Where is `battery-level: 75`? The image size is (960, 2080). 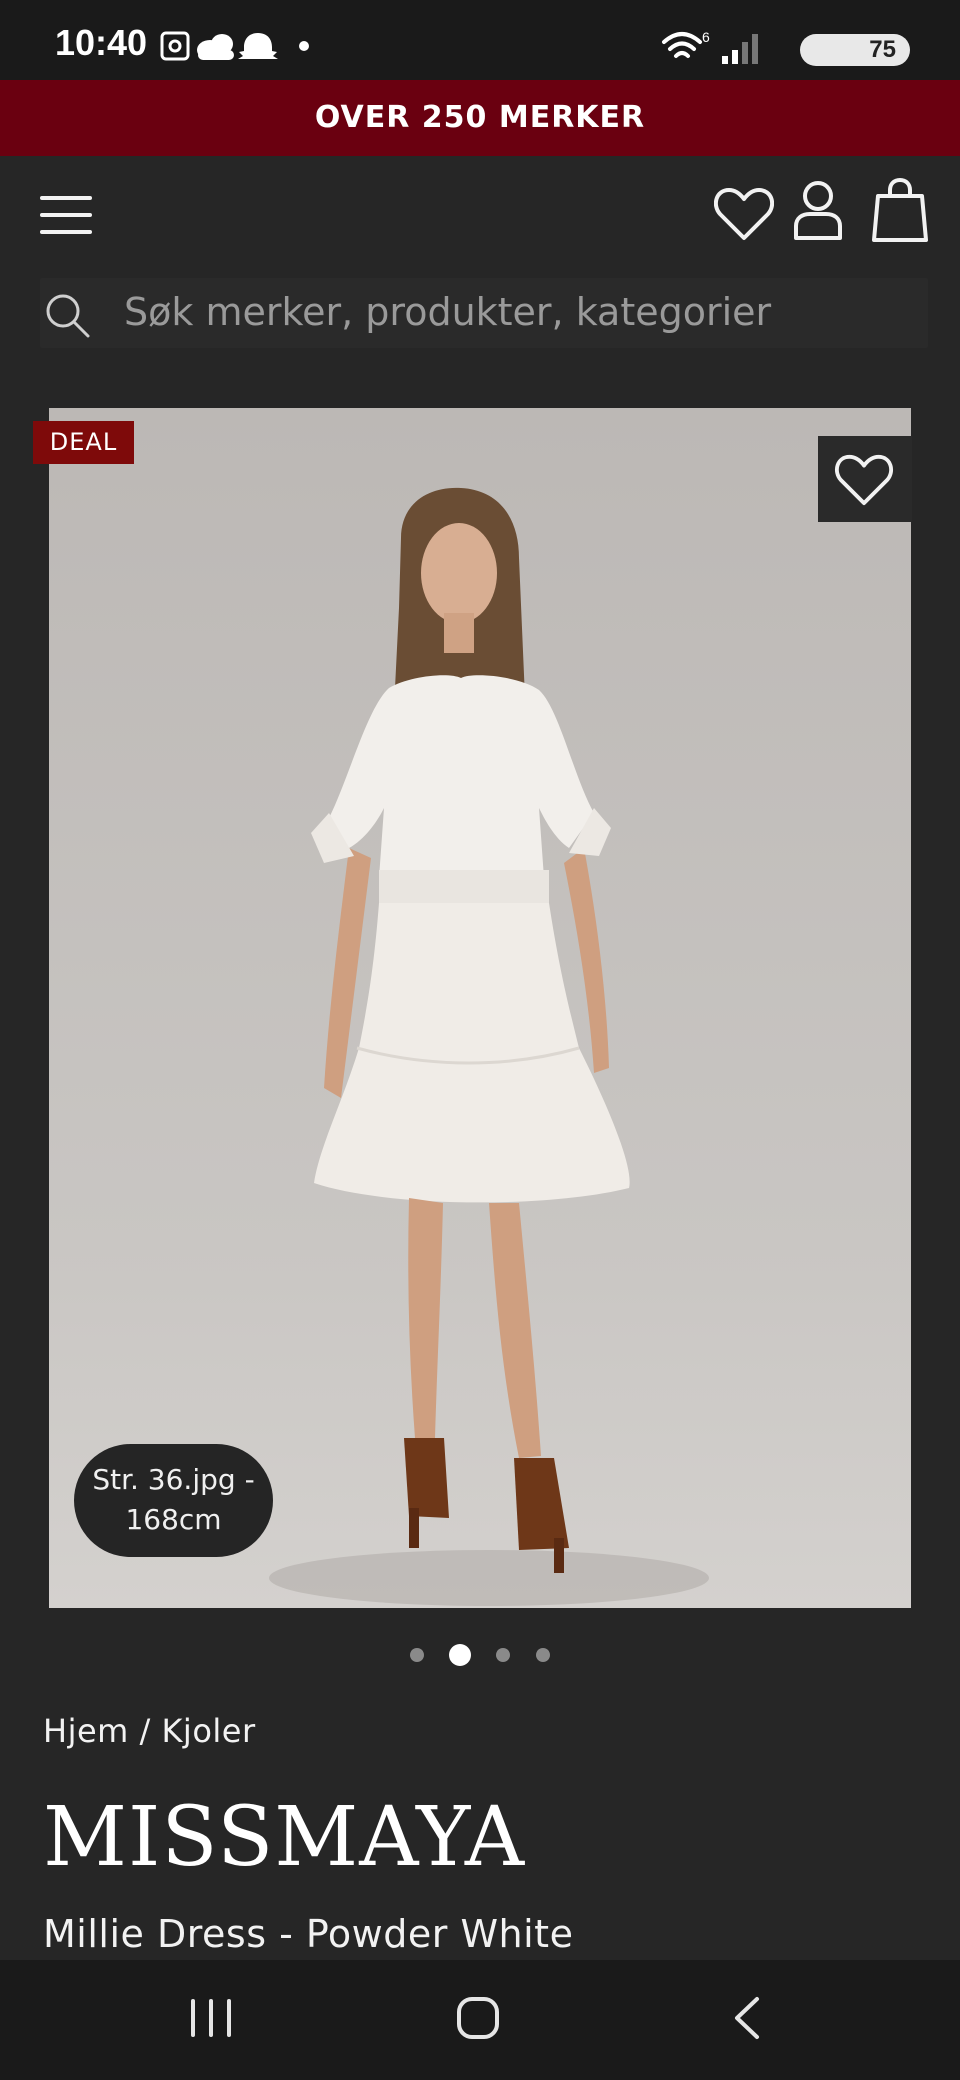 battery-level: 75 is located at coordinates (882, 49).